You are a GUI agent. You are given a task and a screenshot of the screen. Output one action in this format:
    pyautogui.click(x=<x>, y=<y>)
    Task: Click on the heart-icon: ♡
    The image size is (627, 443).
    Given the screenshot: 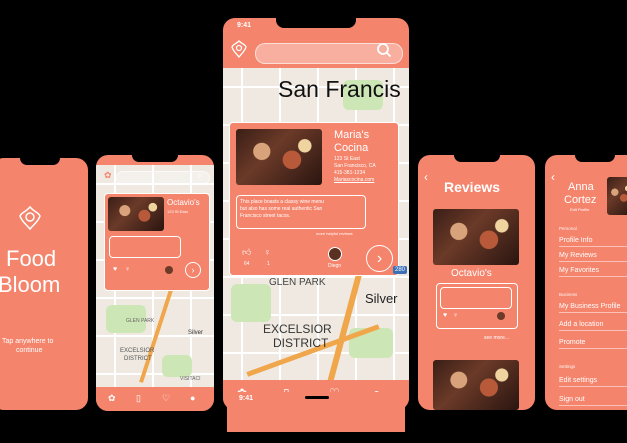 What is the action you would take?
    pyautogui.click(x=166, y=398)
    